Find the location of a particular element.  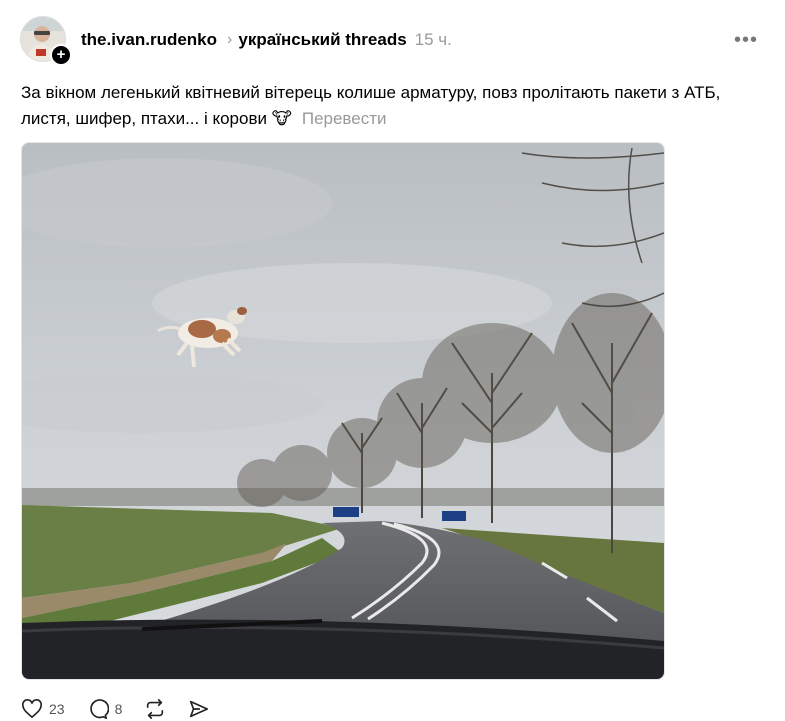

share-button is located at coordinates (199, 709).